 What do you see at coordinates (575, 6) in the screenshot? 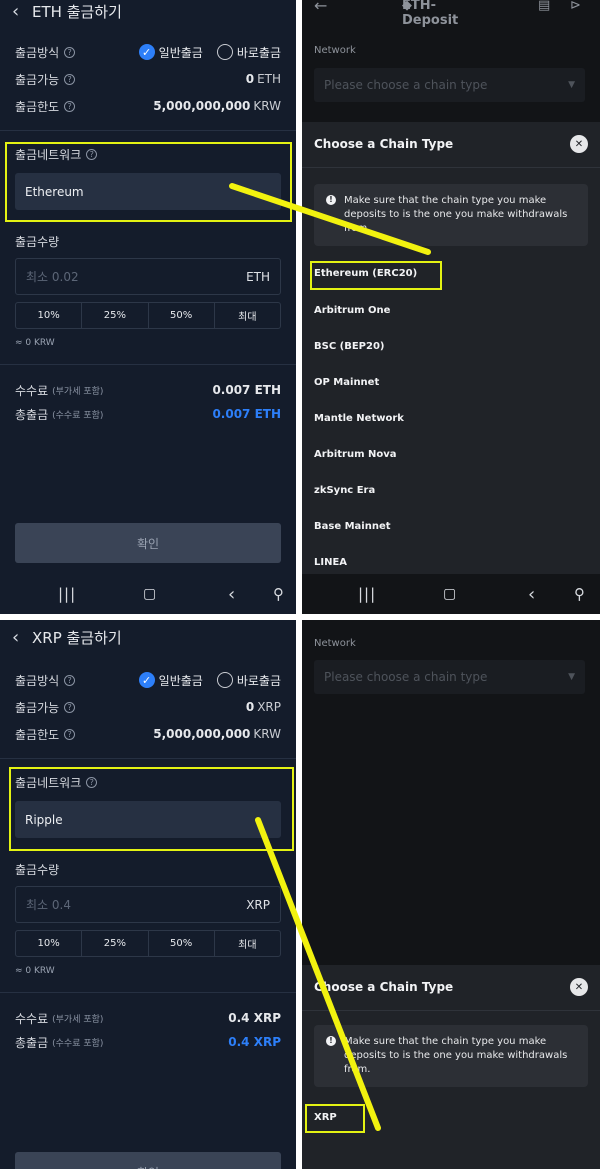
I see `play-icon: ⊳` at bounding box center [575, 6].